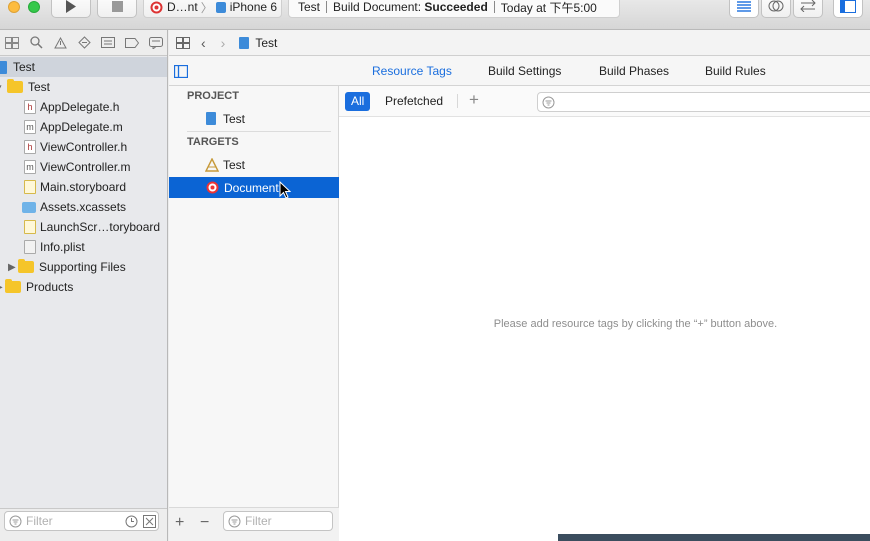  What do you see at coordinates (414, 101) in the screenshot?
I see `filter-prefetched-button: Prefetched` at bounding box center [414, 101].